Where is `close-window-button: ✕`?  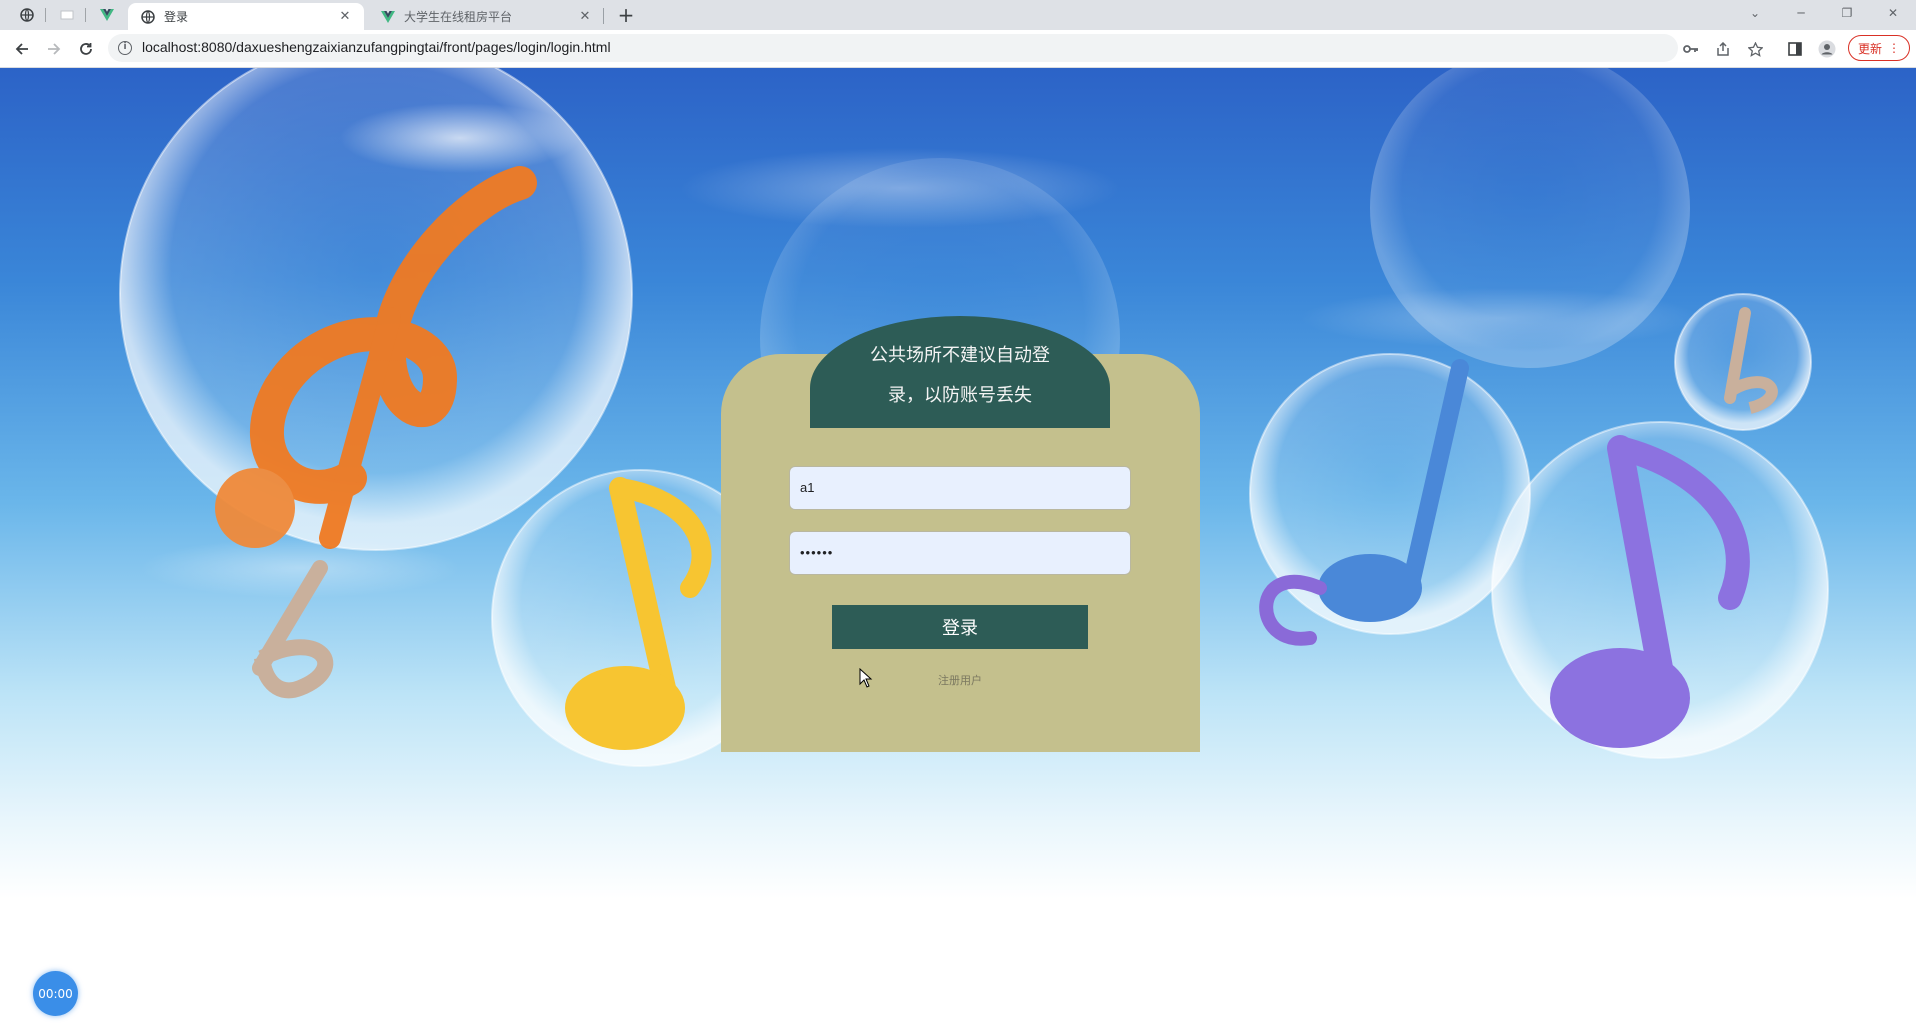 close-window-button: ✕ is located at coordinates (1893, 13).